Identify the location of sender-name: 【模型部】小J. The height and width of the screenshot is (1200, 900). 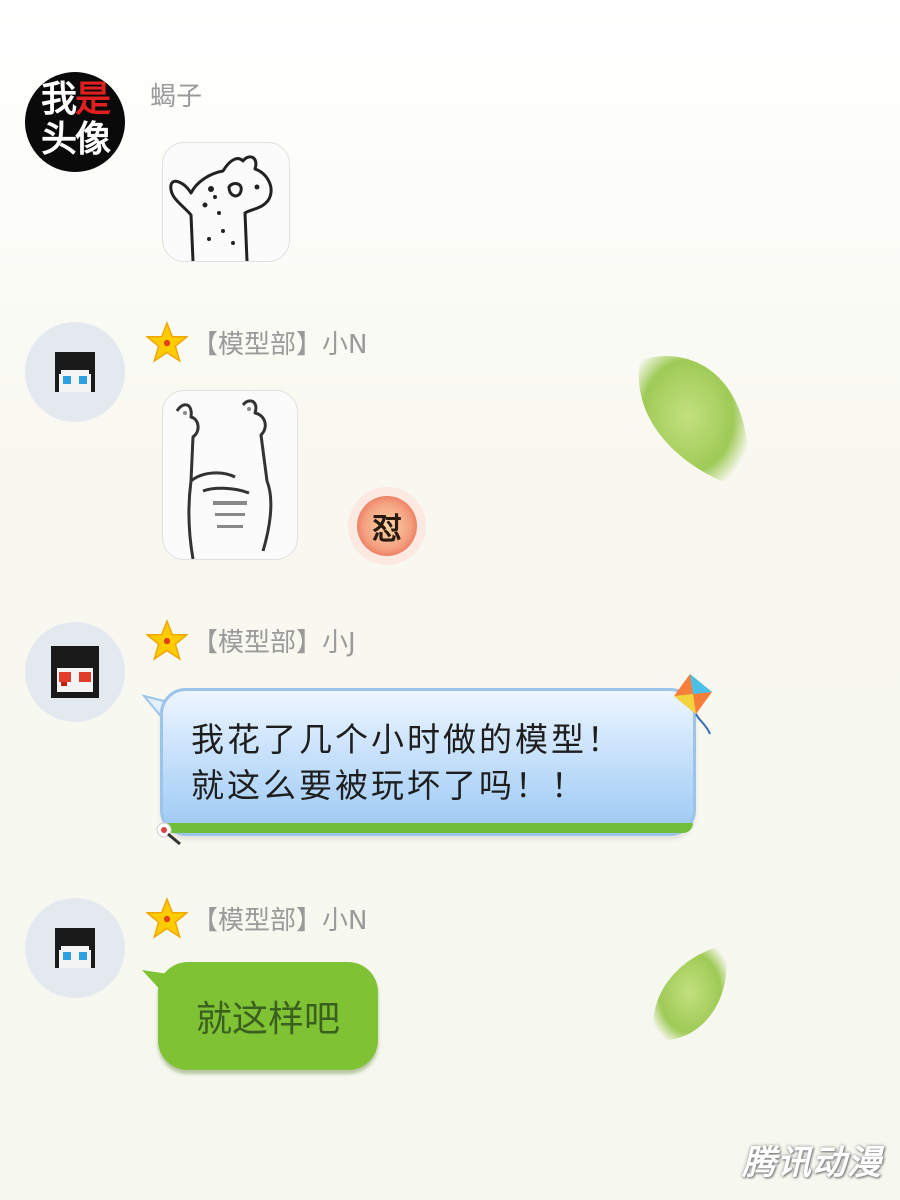
(251, 640).